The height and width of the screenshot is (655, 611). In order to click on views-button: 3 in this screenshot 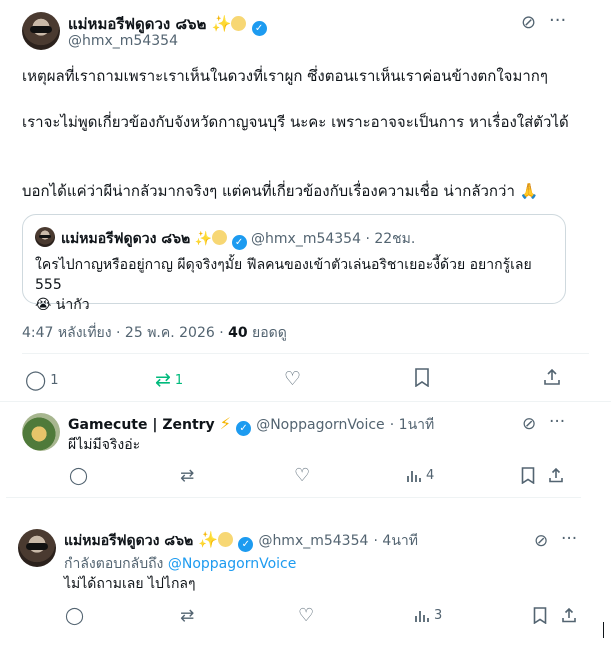, I will do `click(428, 615)`.